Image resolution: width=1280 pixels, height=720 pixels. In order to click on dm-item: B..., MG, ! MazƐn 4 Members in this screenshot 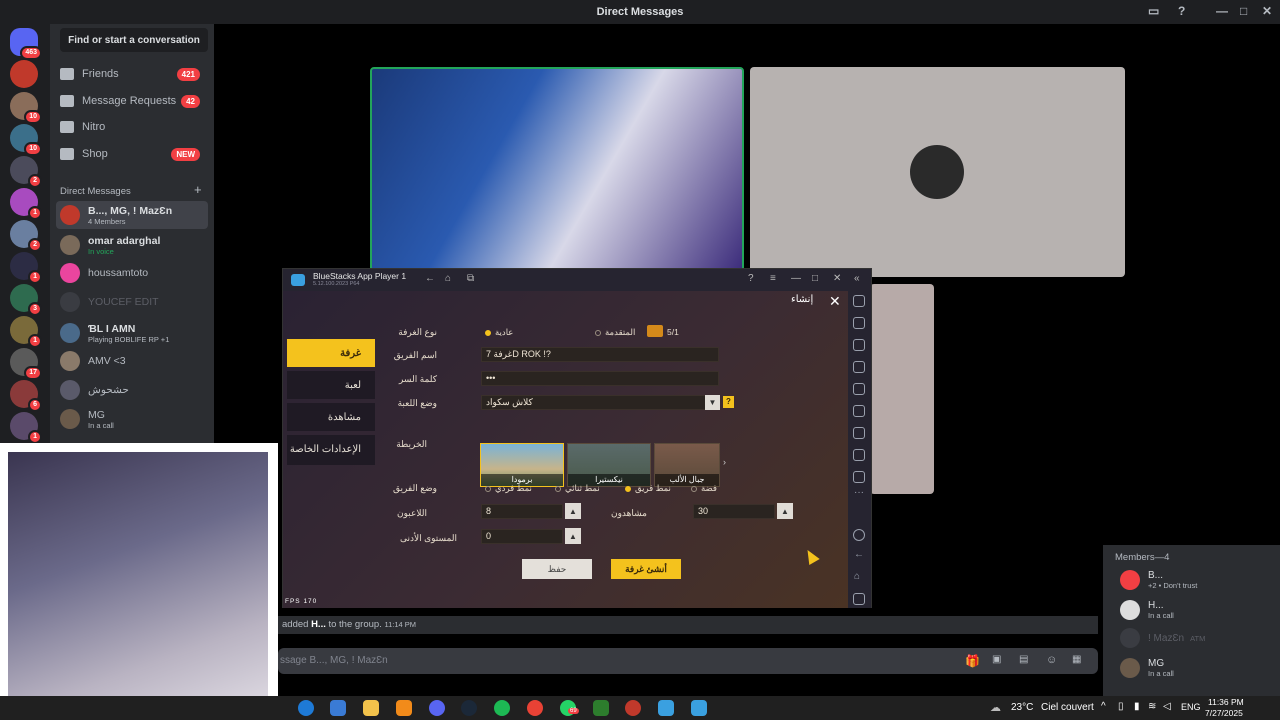, I will do `click(132, 215)`.